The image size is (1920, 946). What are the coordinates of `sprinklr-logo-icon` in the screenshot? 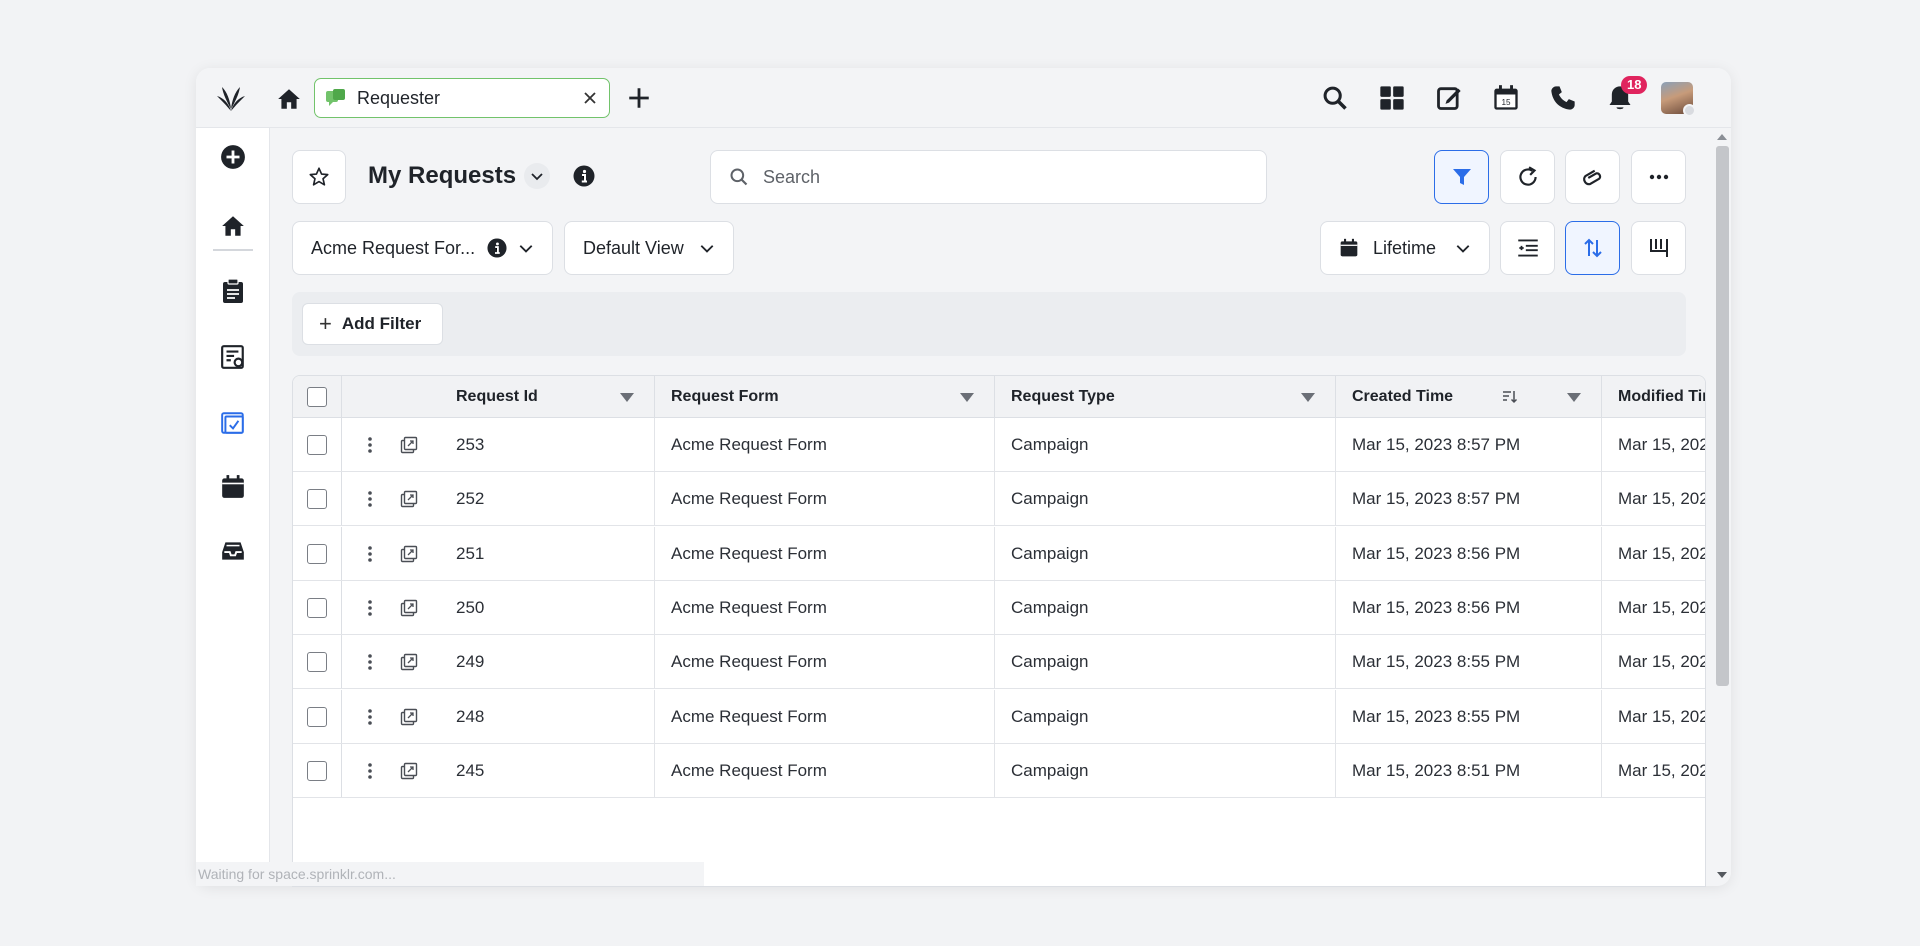 It's located at (231, 99).